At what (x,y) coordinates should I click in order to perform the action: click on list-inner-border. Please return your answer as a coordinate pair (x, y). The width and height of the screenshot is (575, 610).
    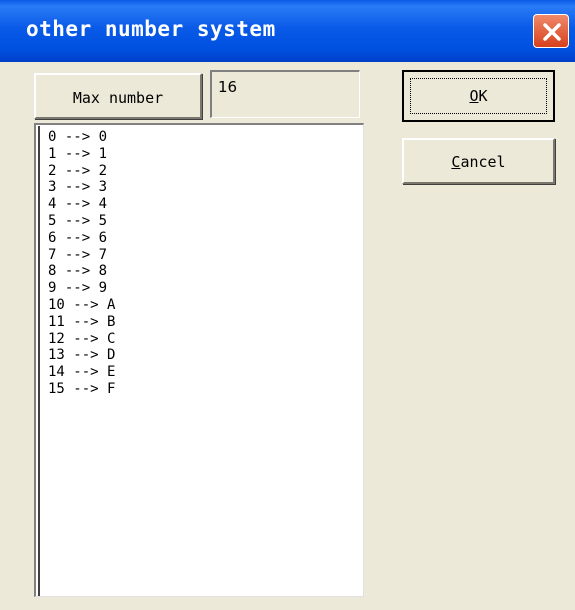
    Looking at the image, I should click on (39, 361).